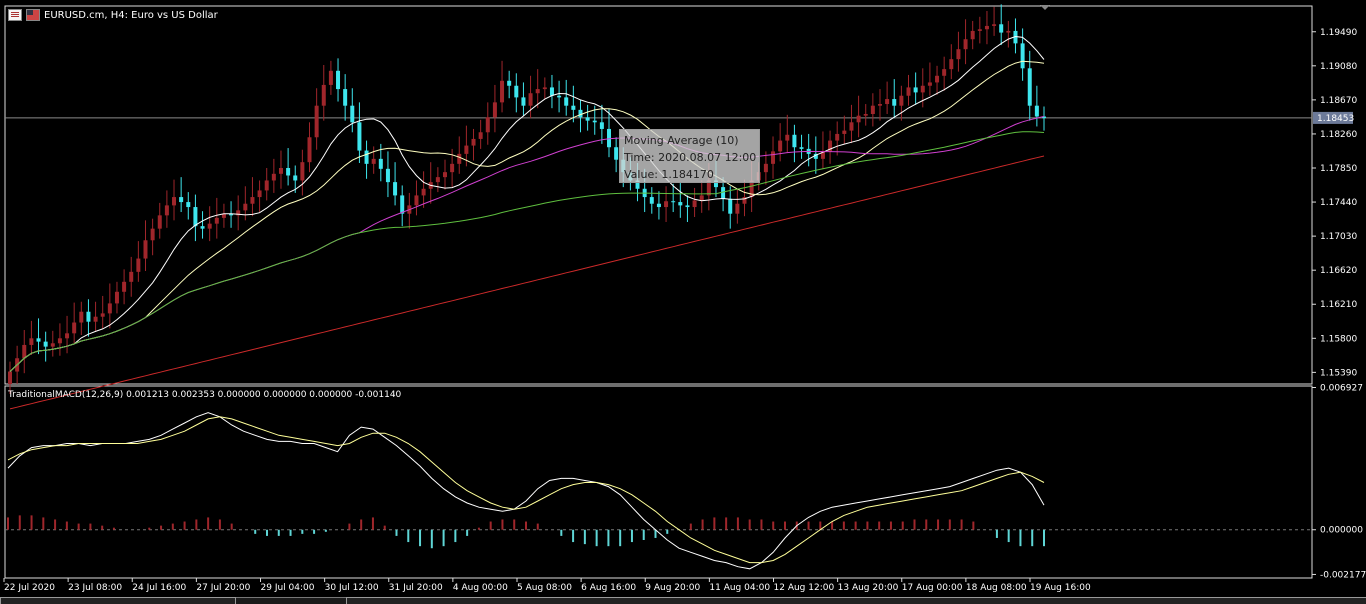  Describe the element at coordinates (352, 588) in the screenshot. I see `time-axis-label: 30 Jul 12:00` at that location.